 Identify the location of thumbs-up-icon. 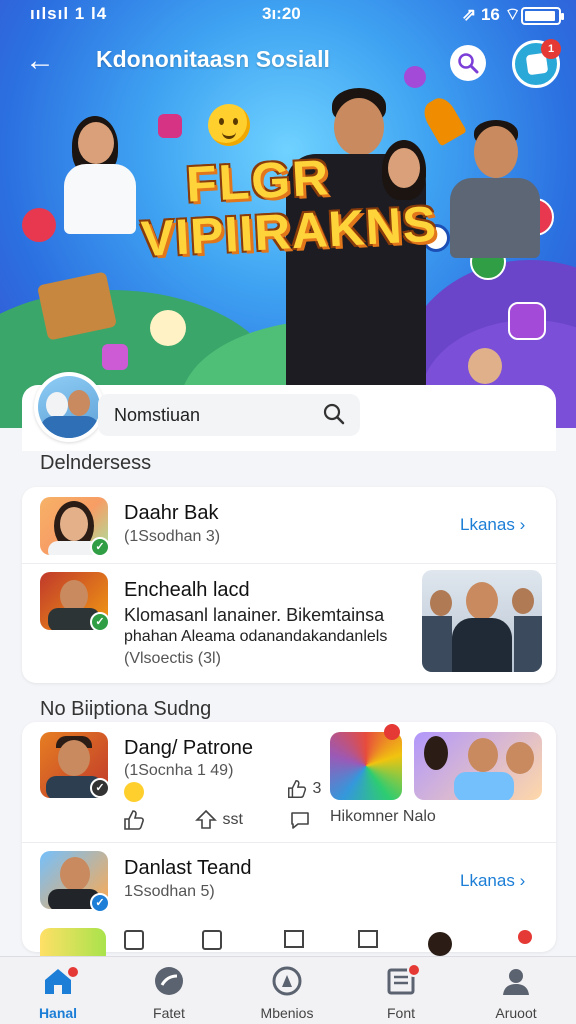
(297, 789).